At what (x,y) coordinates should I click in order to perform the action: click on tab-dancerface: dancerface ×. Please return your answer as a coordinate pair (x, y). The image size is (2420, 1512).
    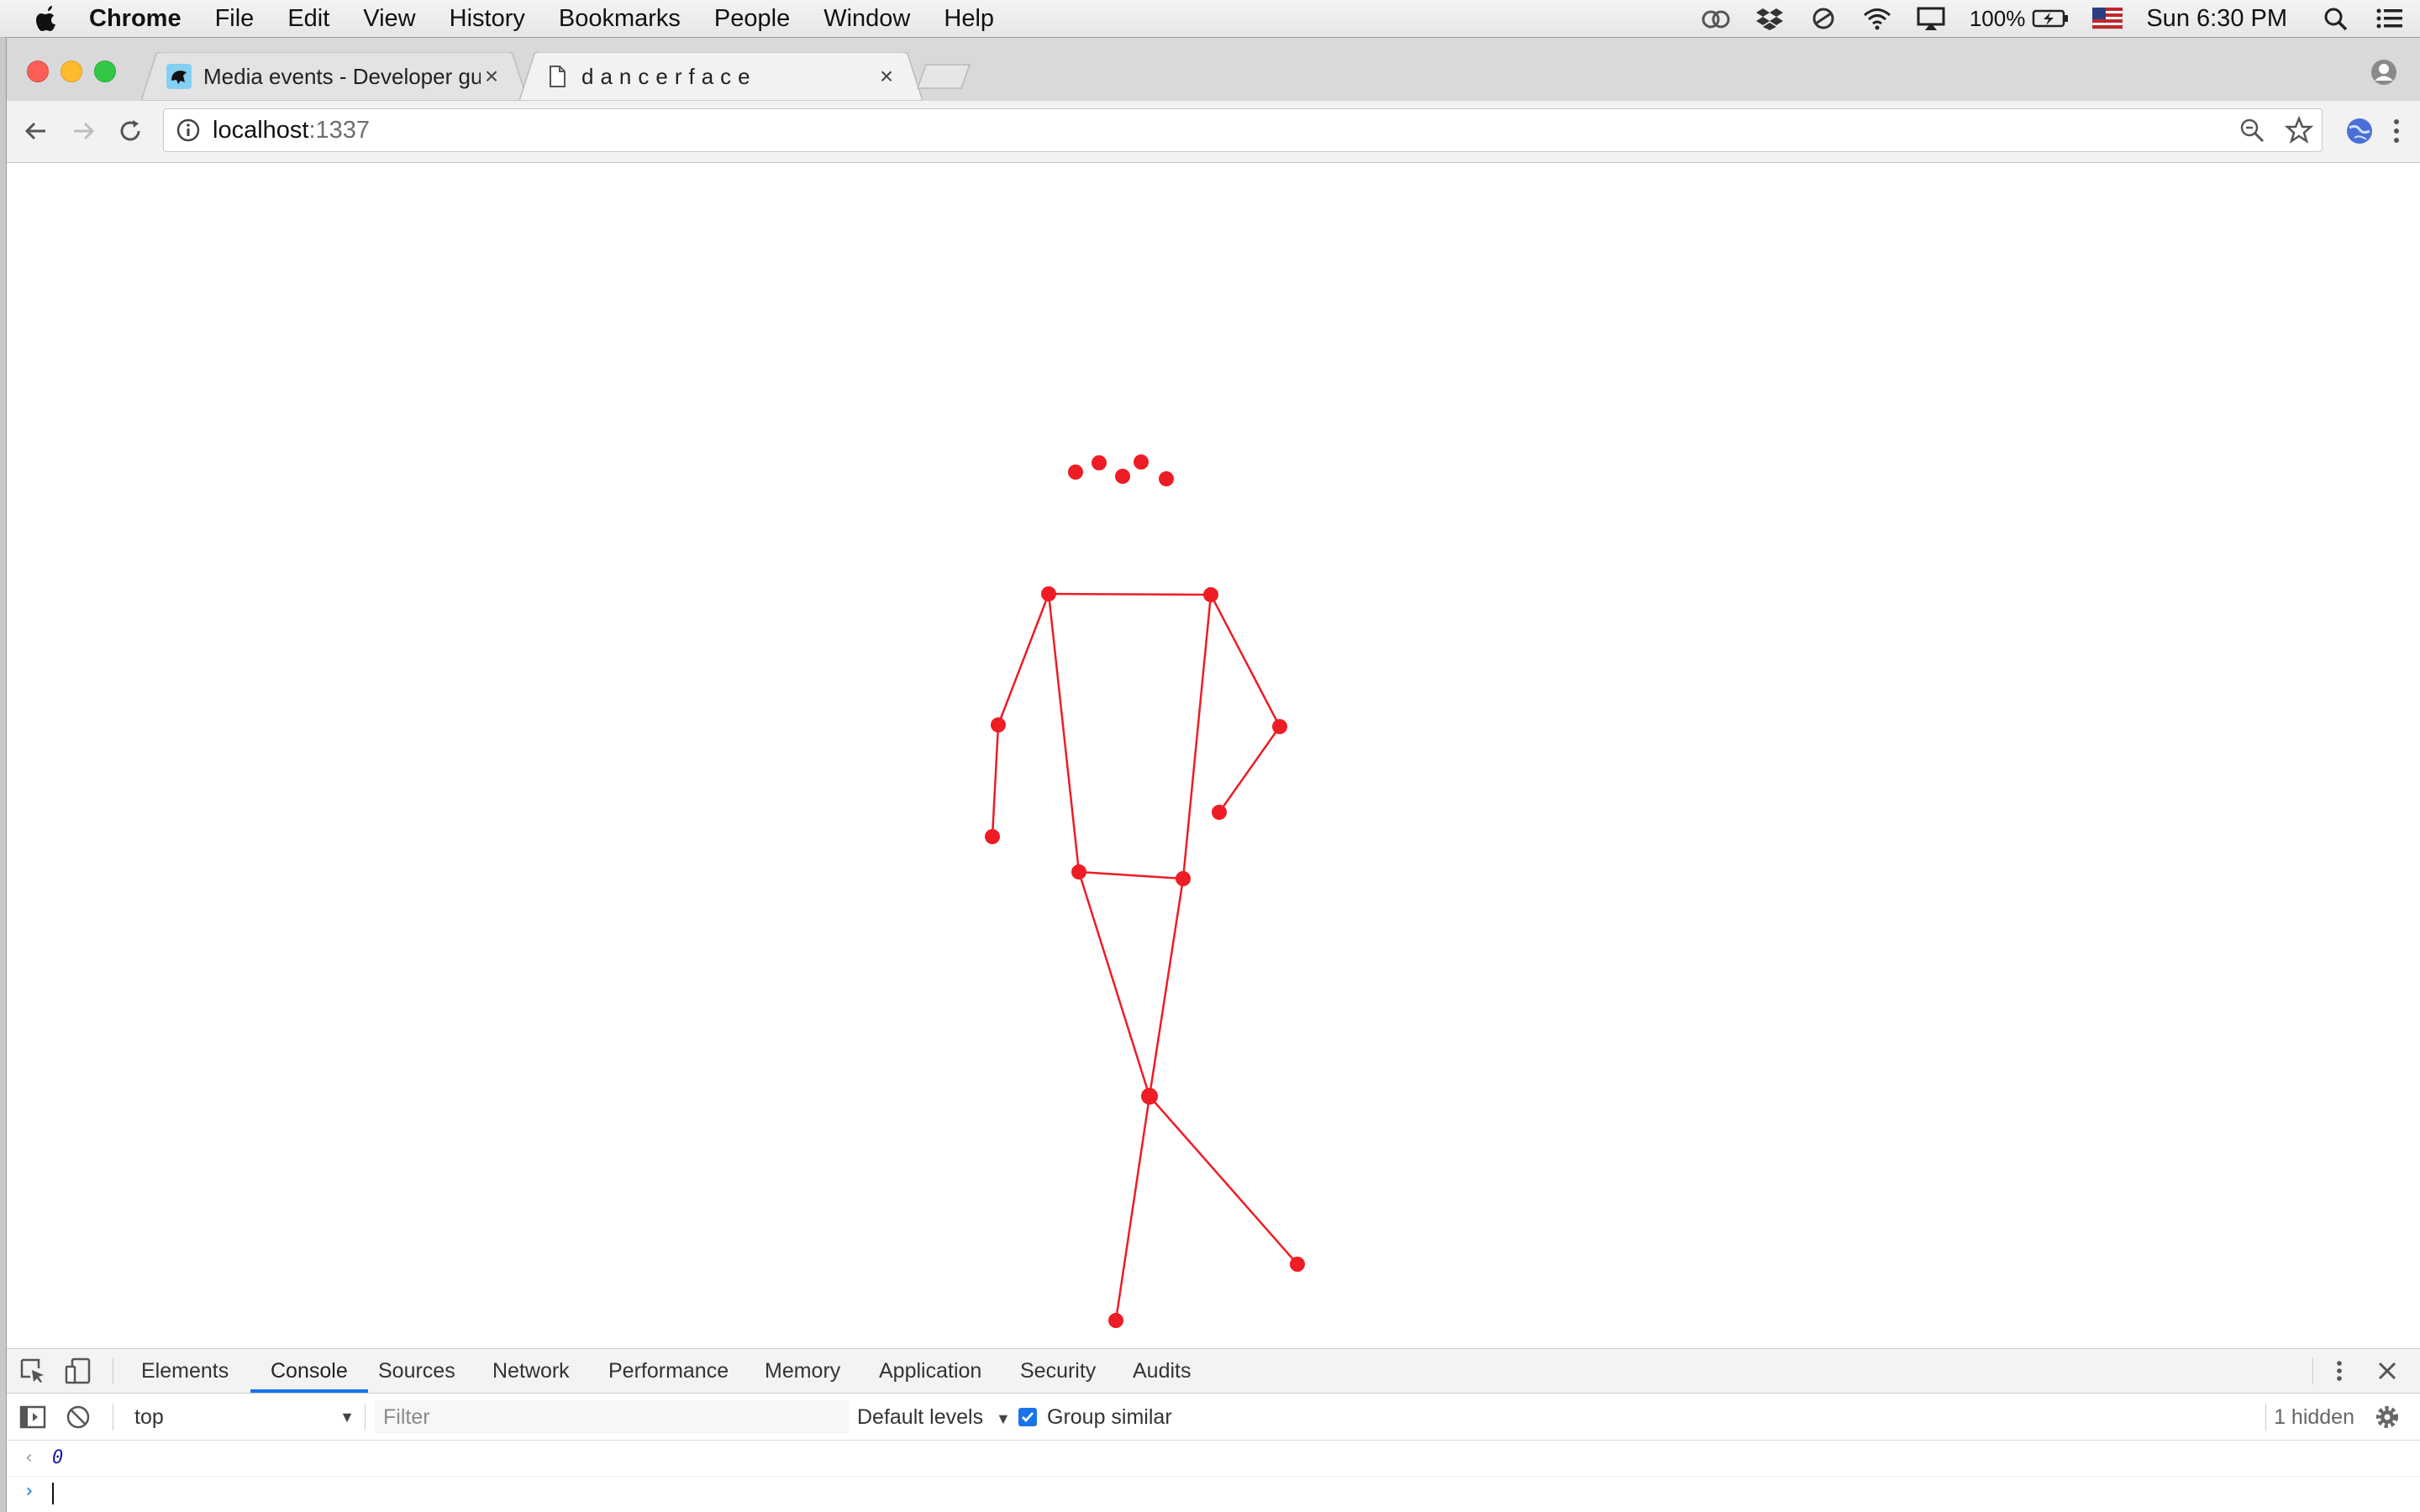
    Looking at the image, I should click on (721, 76).